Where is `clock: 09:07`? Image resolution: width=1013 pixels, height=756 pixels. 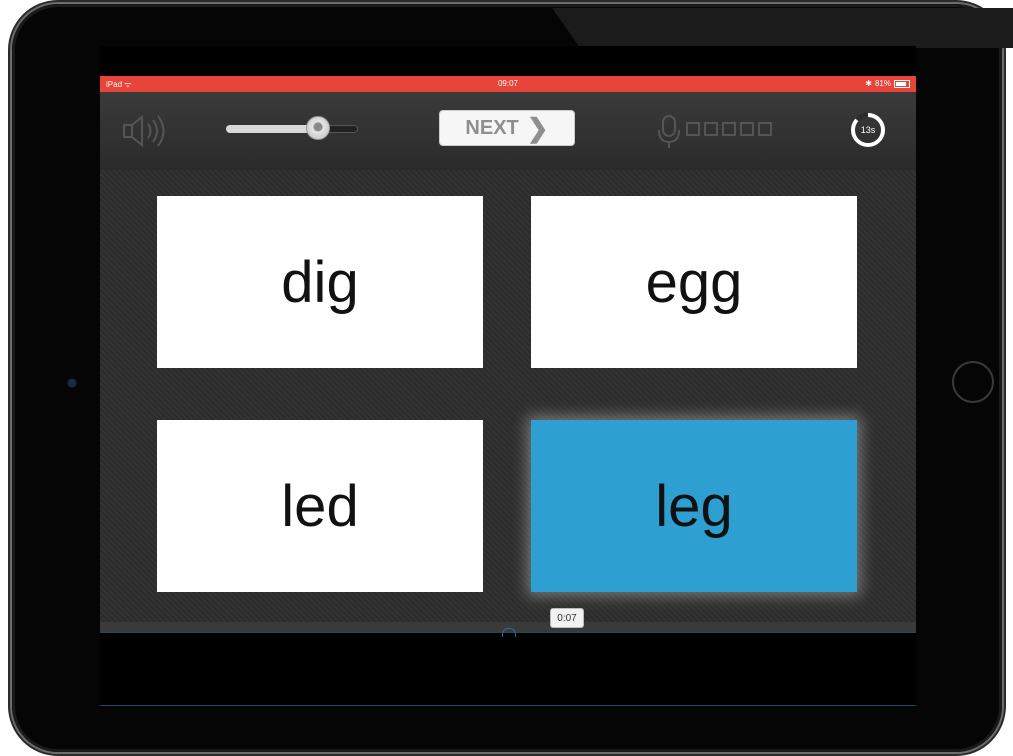 clock: 09:07 is located at coordinates (508, 83).